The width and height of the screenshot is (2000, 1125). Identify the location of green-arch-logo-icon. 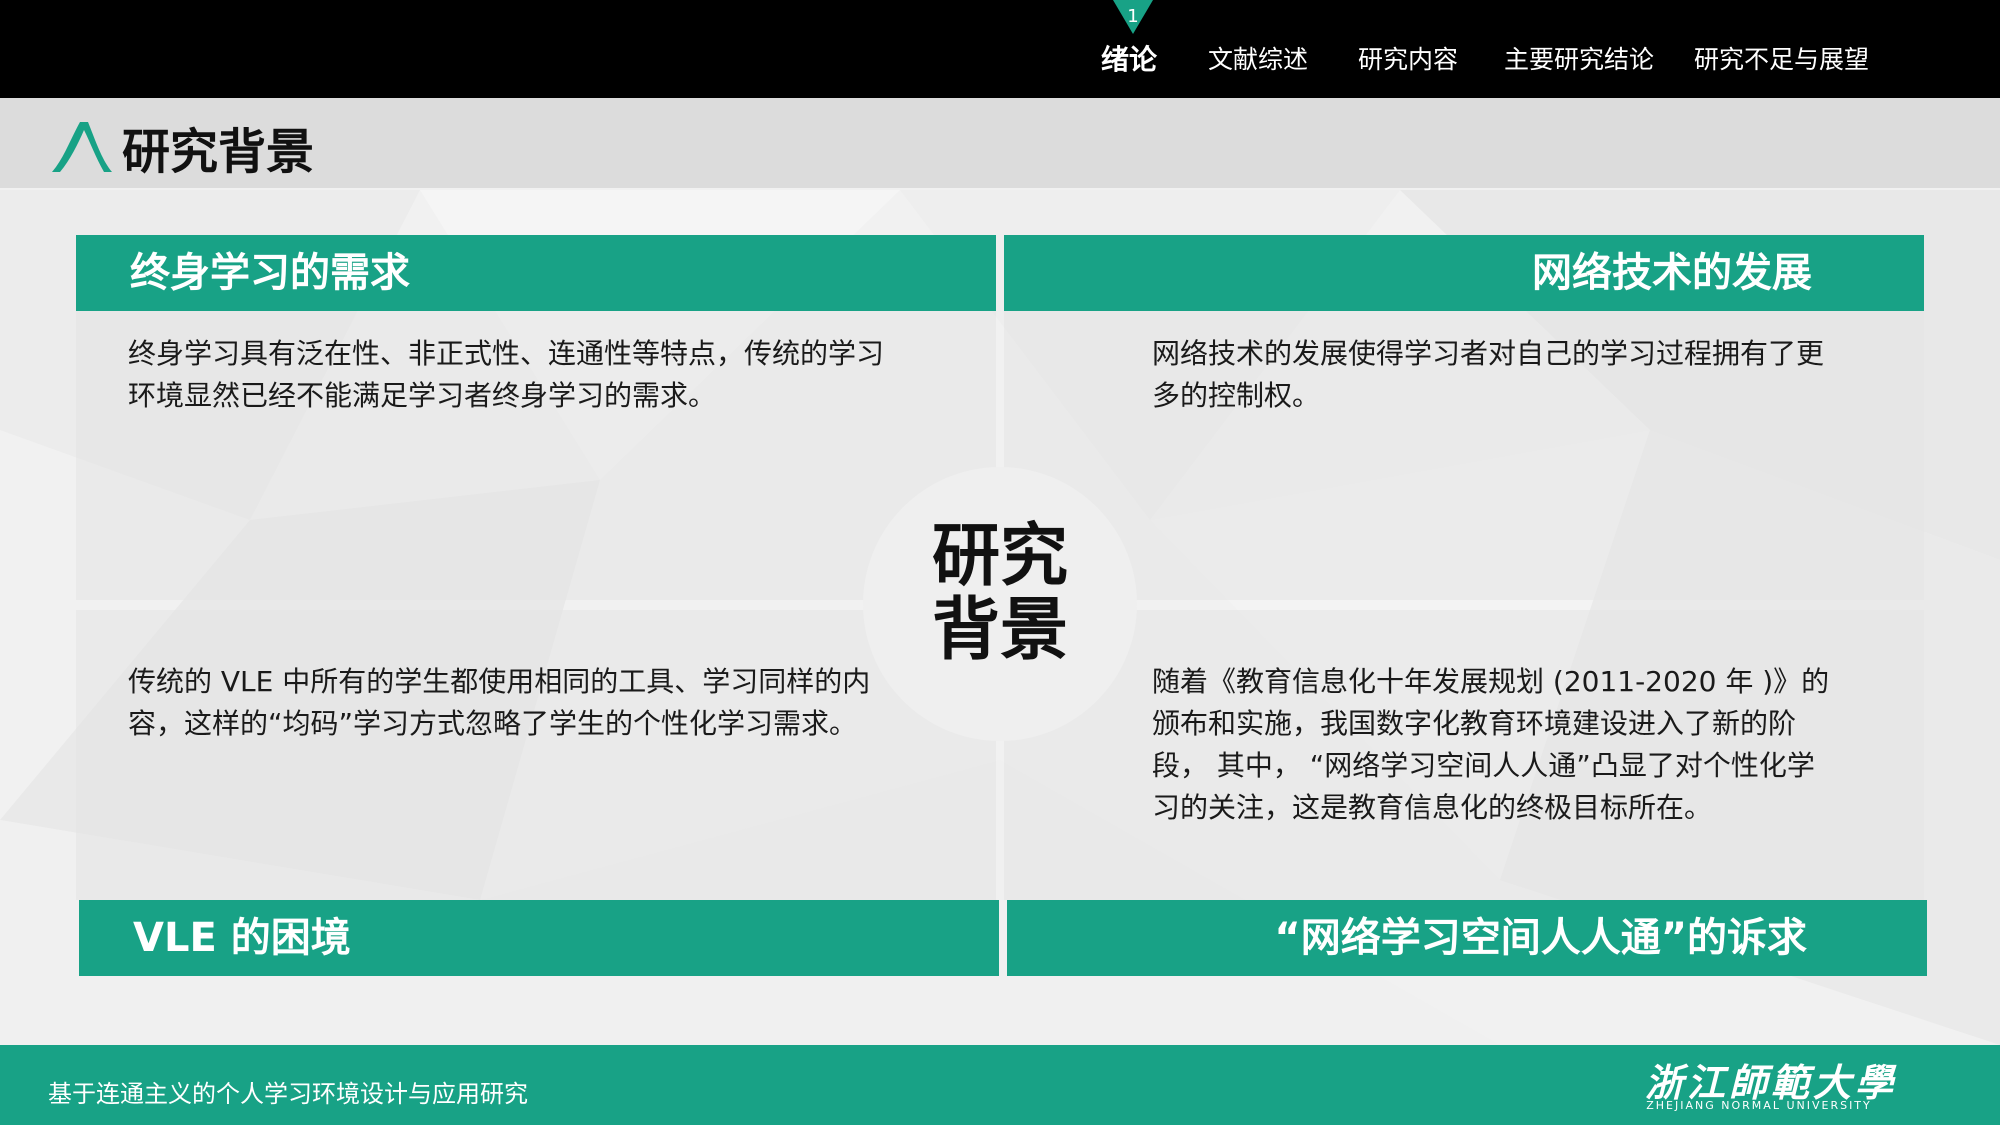
(82, 147).